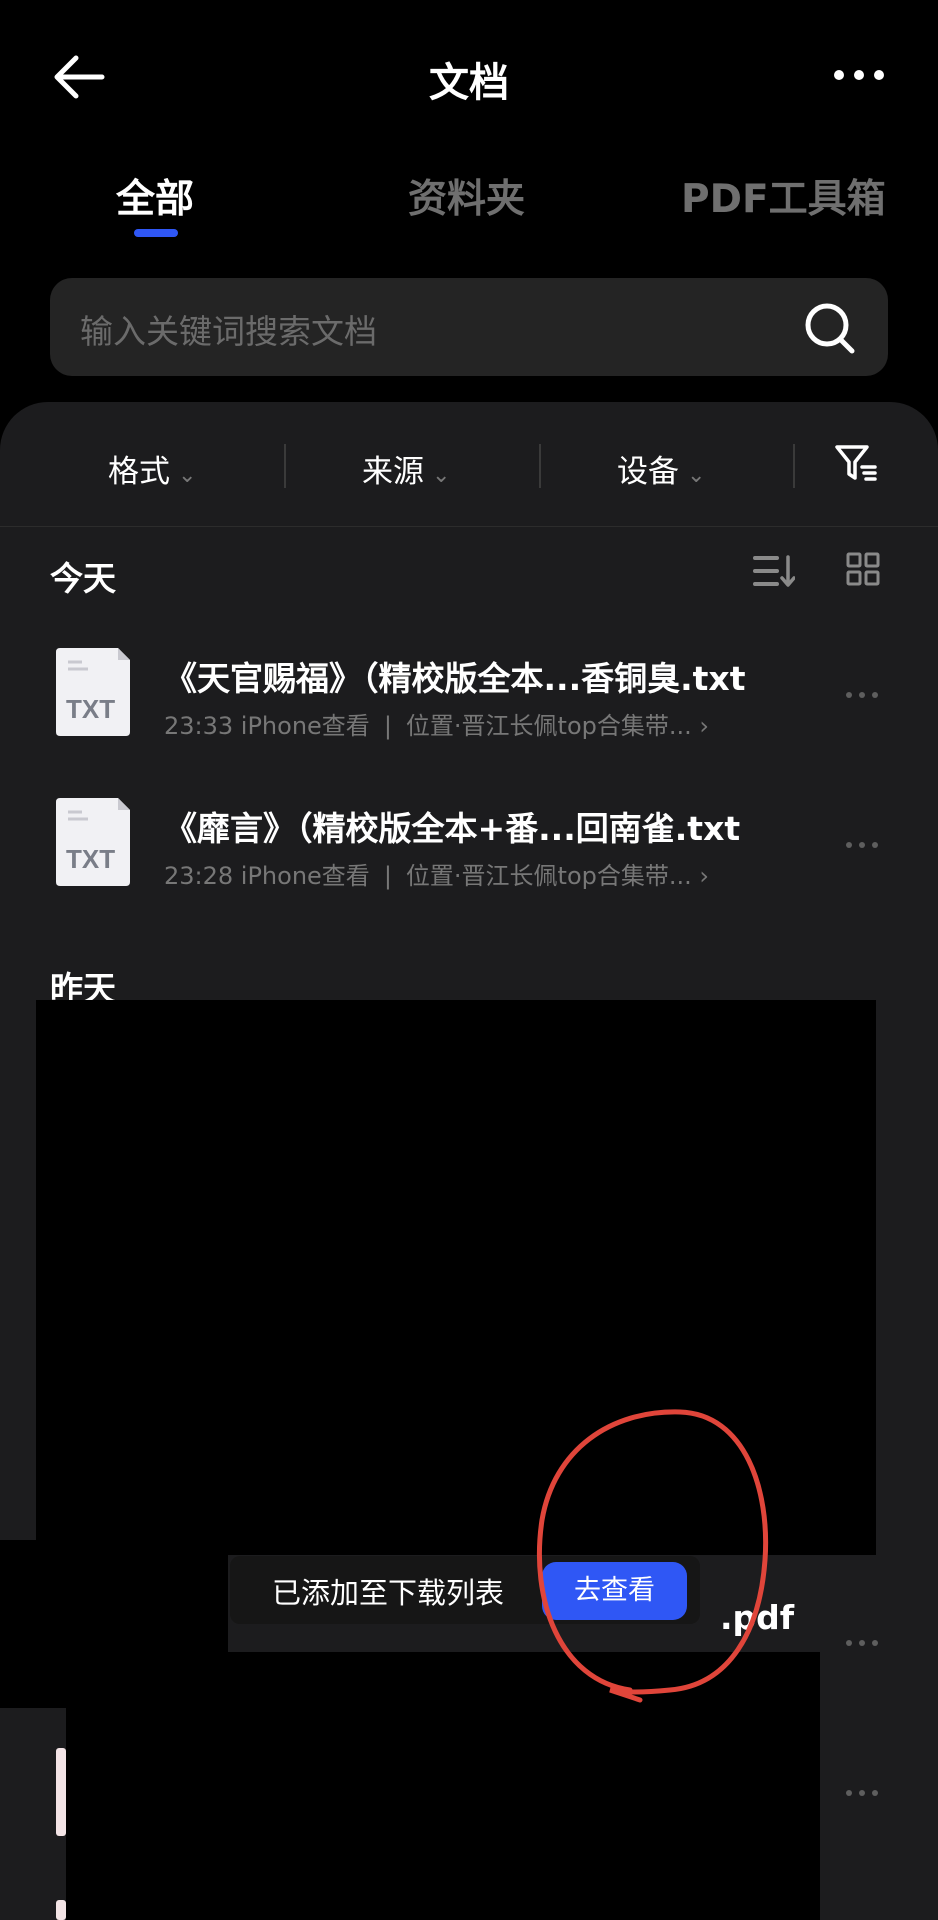 The height and width of the screenshot is (1920, 938). What do you see at coordinates (455, 678) in the screenshot?
I see `file-name: 《天官赐福》（精校版全本...香铜臭.txt` at bounding box center [455, 678].